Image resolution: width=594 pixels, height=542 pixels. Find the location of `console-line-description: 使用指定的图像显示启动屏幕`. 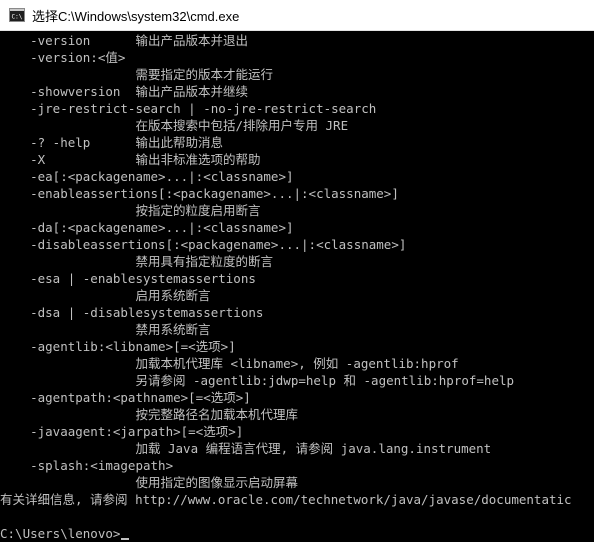

console-line-description: 使用指定的图像显示启动屏幕 is located at coordinates (149, 482).